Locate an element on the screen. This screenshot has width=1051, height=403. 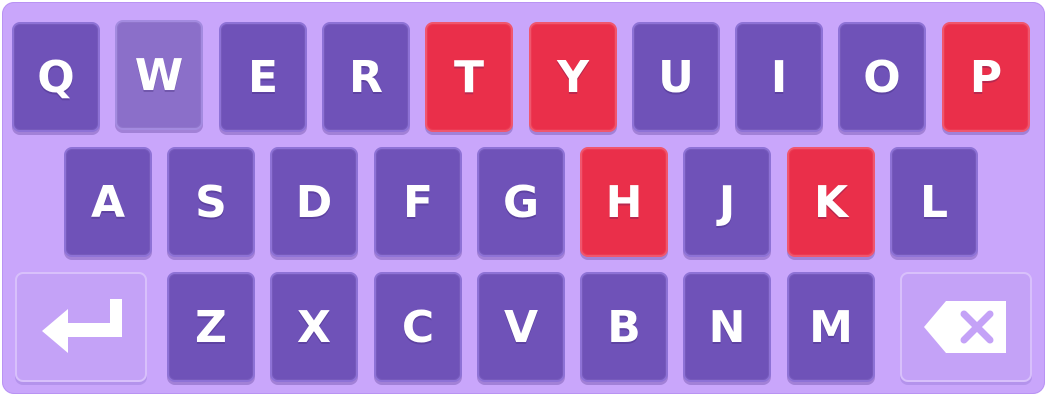
key-label: Y is located at coordinates (573, 77).